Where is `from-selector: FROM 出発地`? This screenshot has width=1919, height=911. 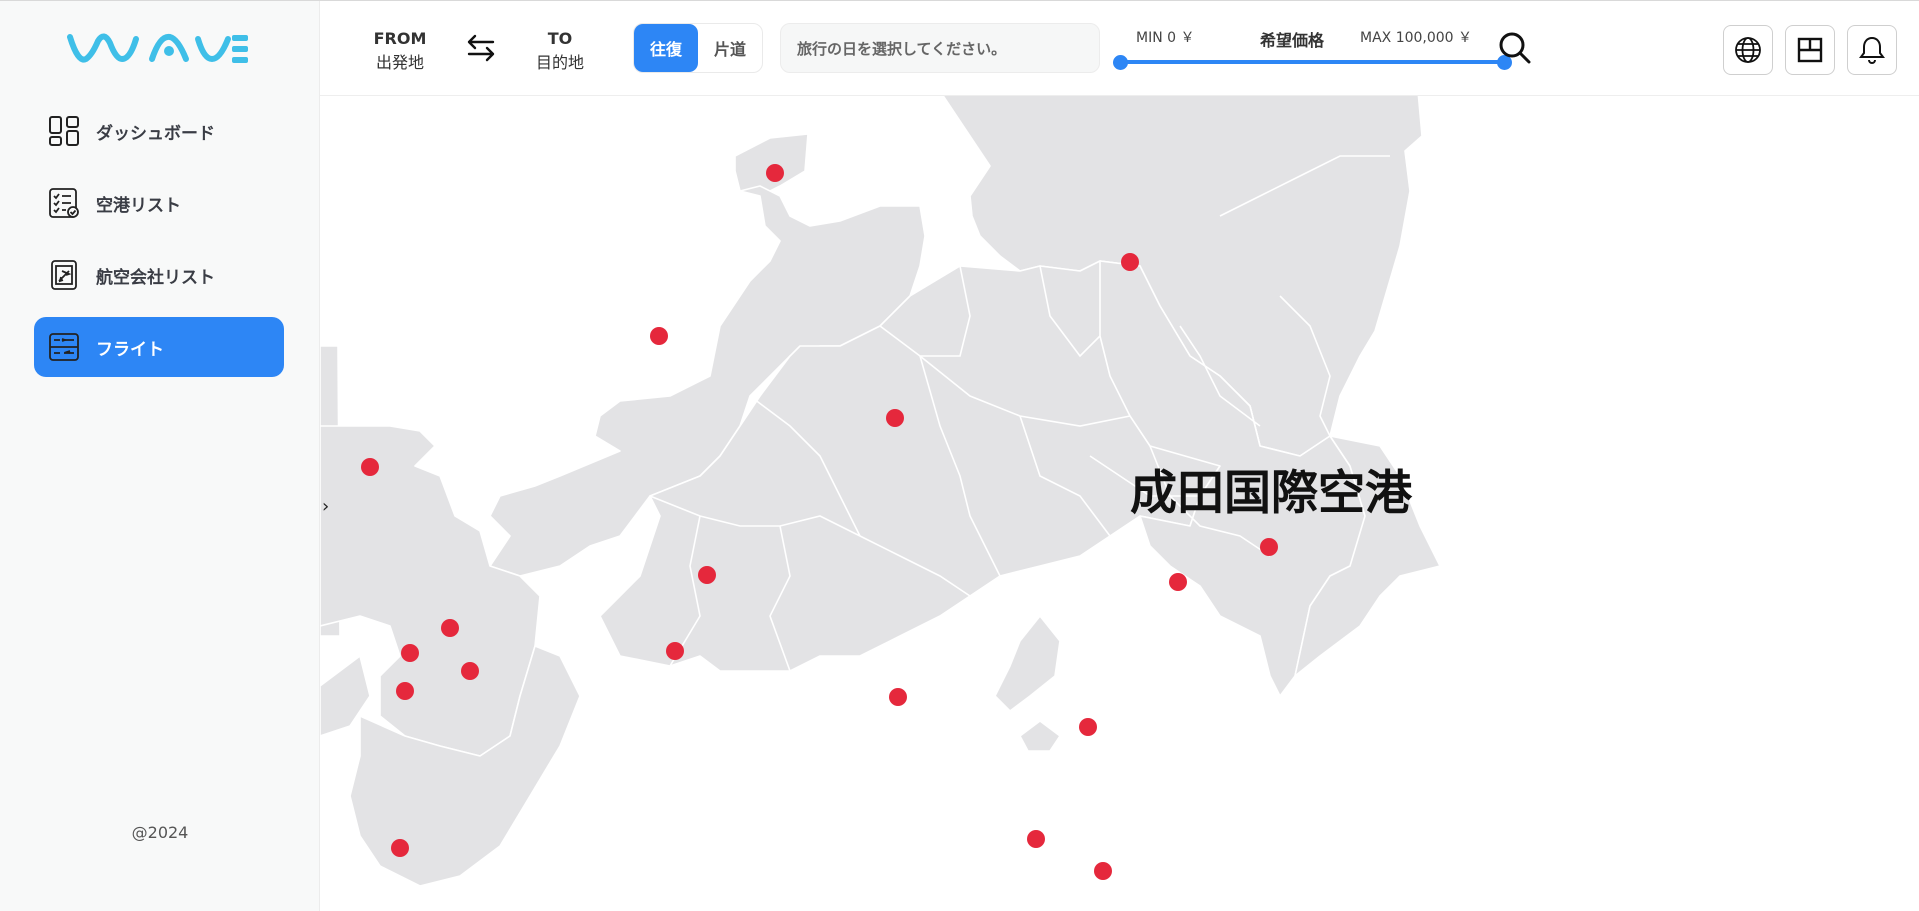 from-selector: FROM 出発地 is located at coordinates (400, 51).